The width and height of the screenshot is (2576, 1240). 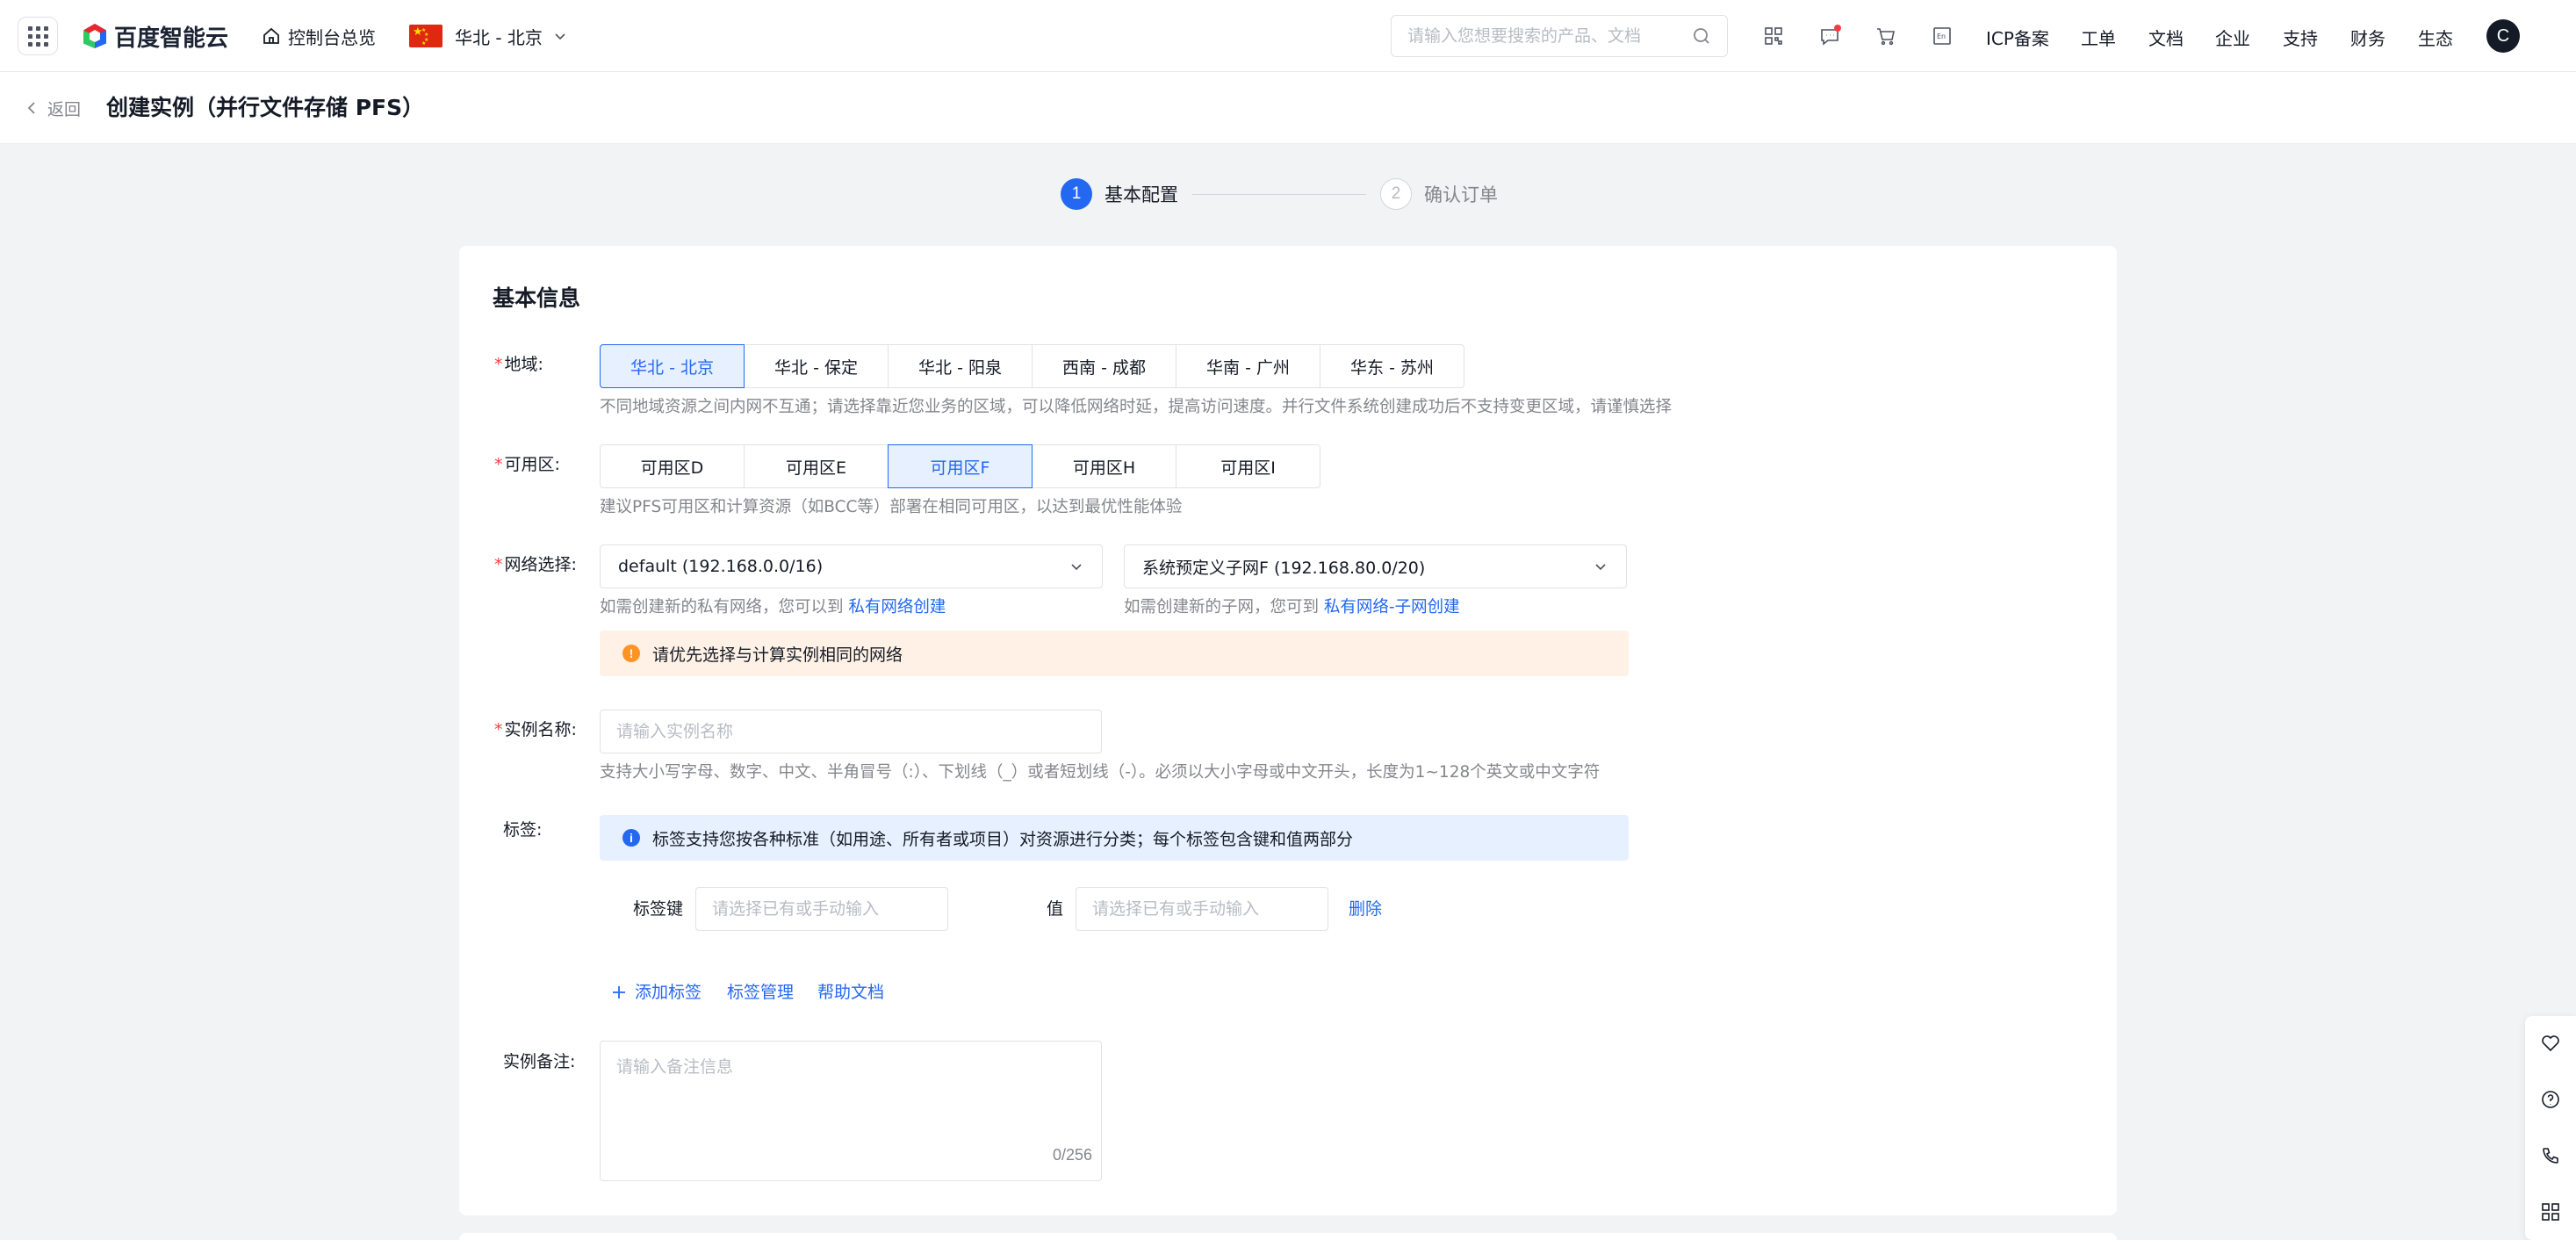 I want to click on floating-toolbar, so click(x=2550, y=1128).